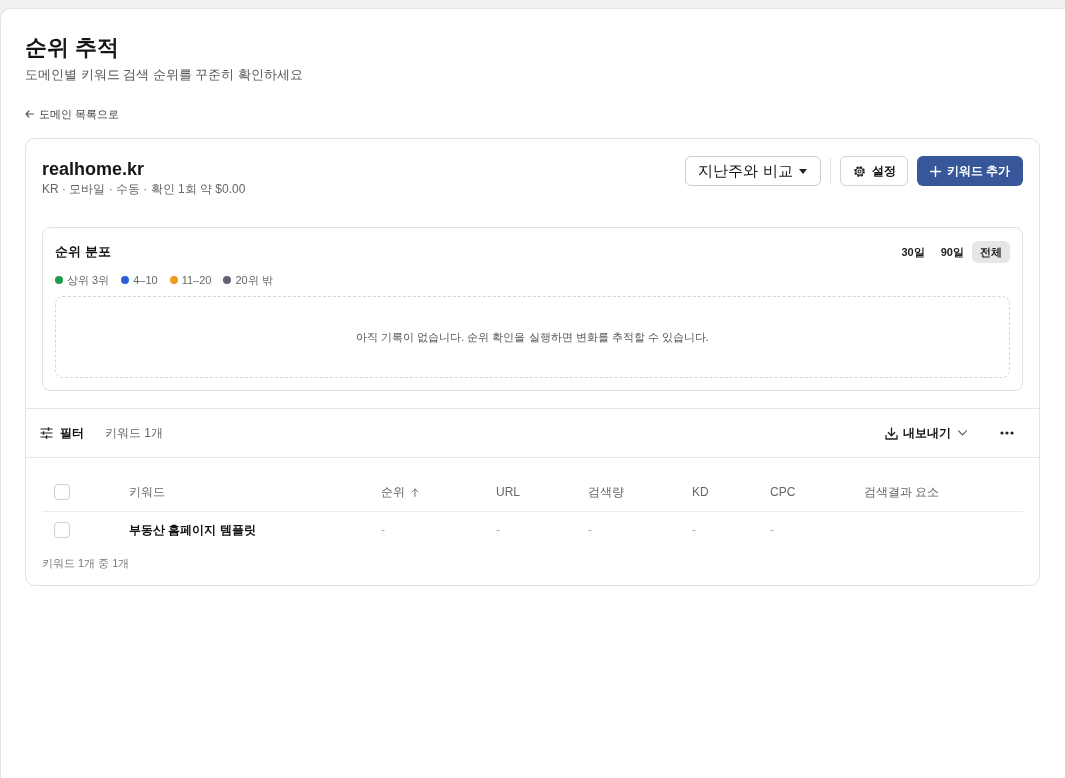 The image size is (1065, 778). What do you see at coordinates (83, 252) in the screenshot?
I see `section-title: 순위 분포` at bounding box center [83, 252].